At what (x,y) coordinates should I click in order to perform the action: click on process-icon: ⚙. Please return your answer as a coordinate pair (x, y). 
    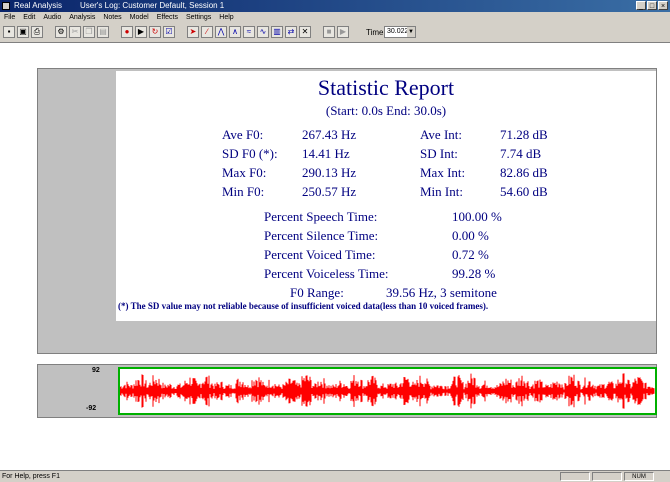
    Looking at the image, I should click on (61, 32).